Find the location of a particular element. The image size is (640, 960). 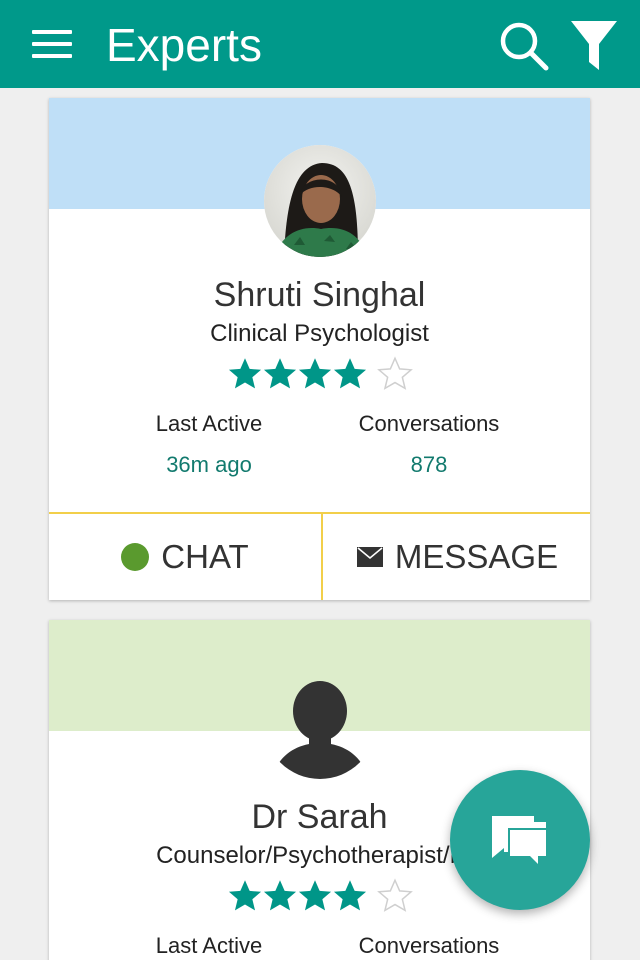

chat-button: CHAT is located at coordinates (186, 557).